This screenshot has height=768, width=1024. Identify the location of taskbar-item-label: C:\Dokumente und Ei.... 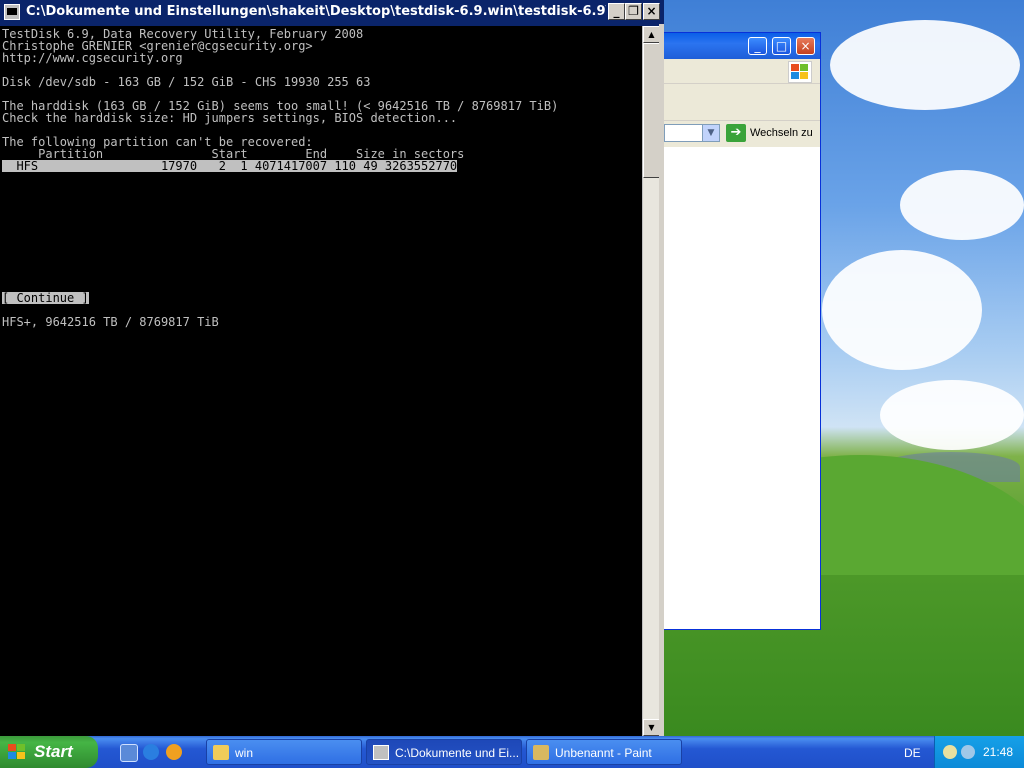
(457, 753).